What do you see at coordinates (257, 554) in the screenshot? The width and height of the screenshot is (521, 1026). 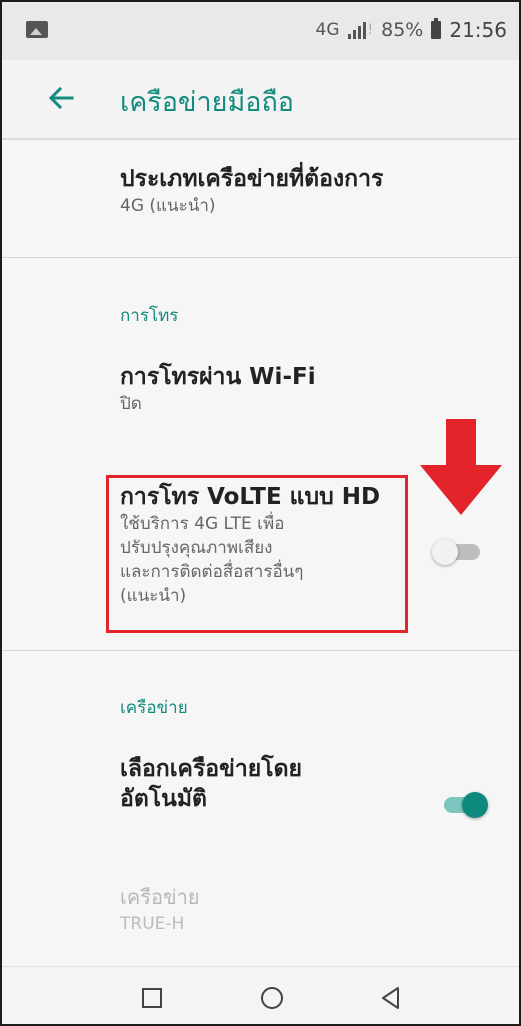 I see `red-highlight-box` at bounding box center [257, 554].